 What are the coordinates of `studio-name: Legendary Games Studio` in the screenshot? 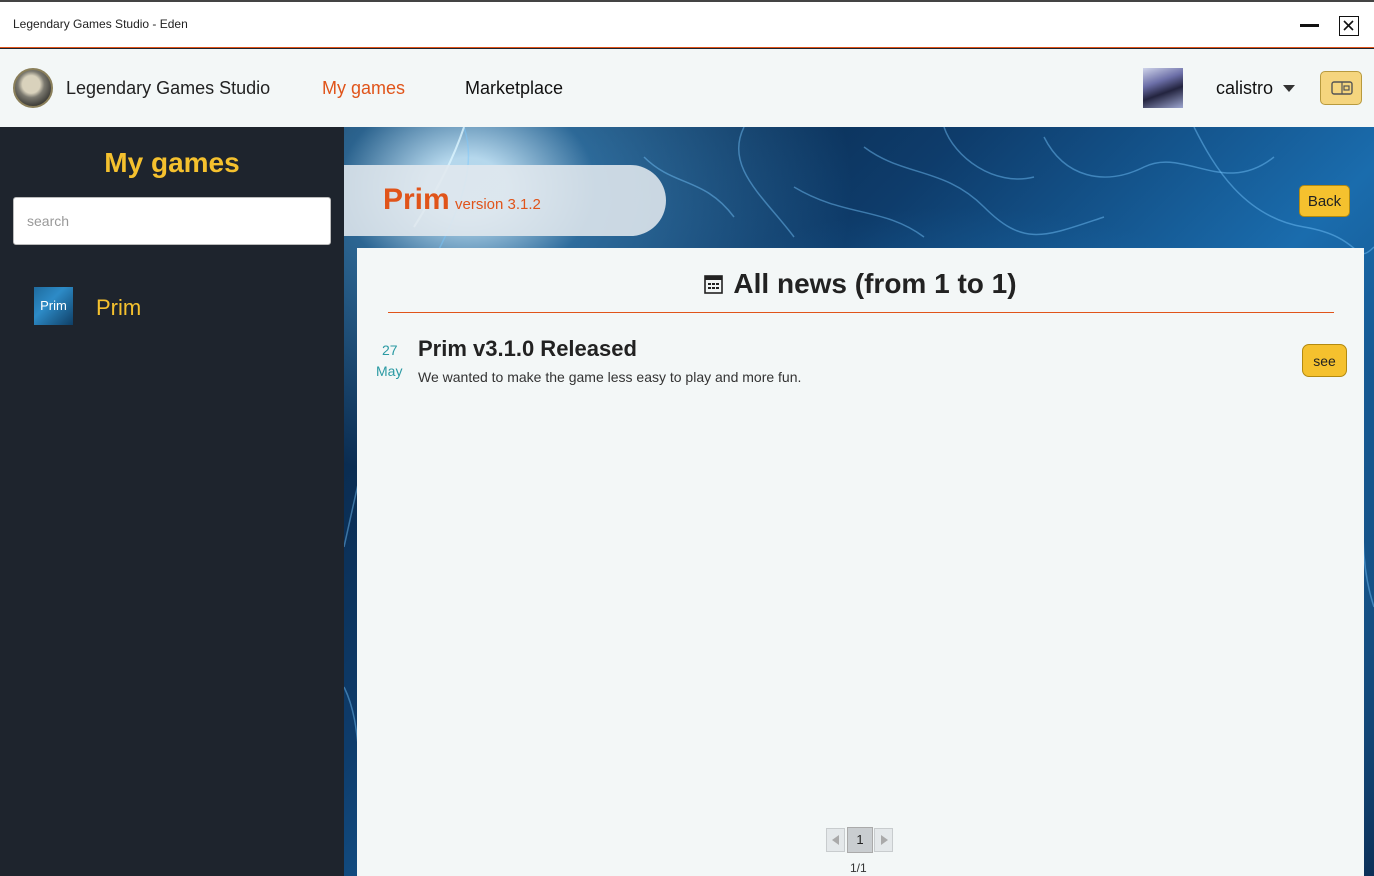 It's located at (168, 88).